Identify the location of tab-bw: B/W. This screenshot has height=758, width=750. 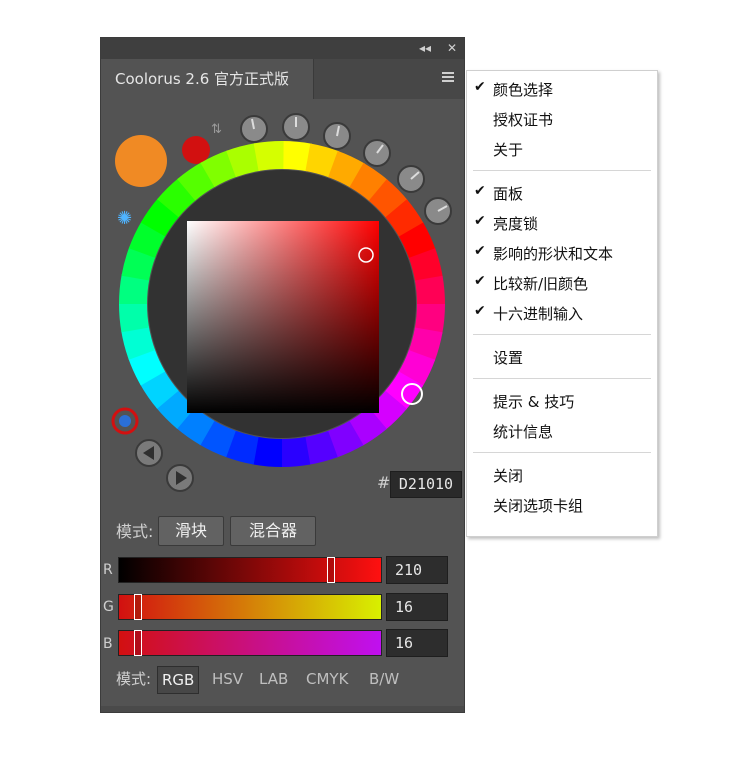
(384, 679).